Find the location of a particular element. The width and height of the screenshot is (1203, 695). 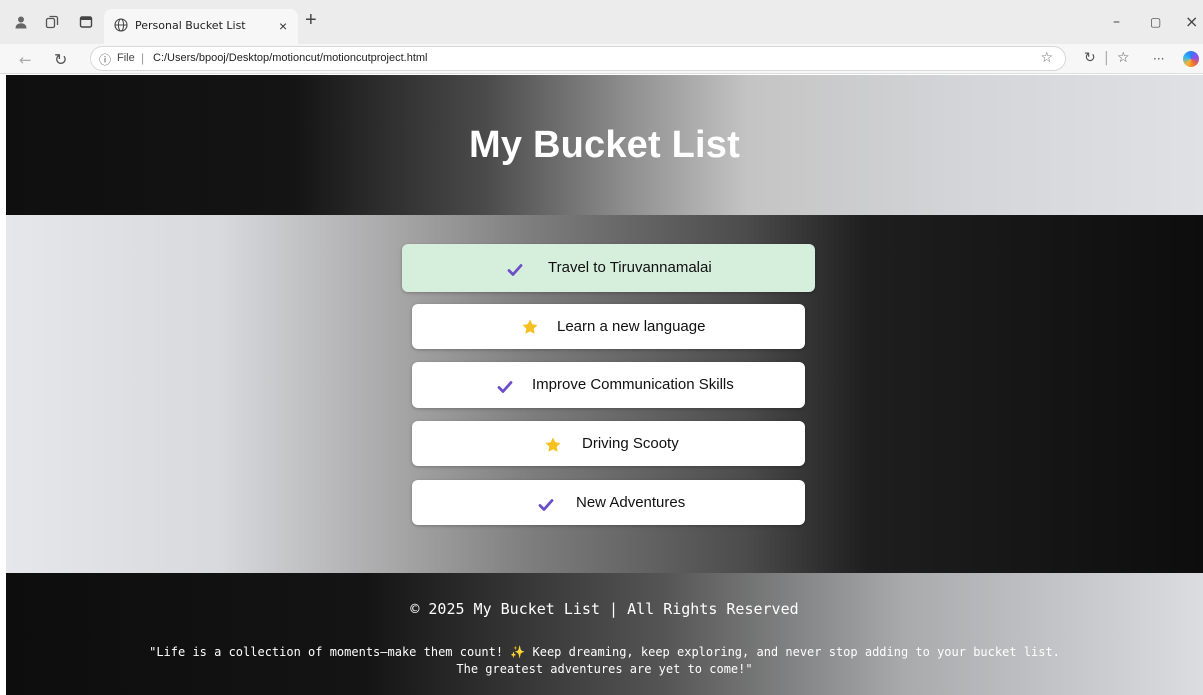

list-item: Travel to Tiruvannamalai is located at coordinates (608, 268).